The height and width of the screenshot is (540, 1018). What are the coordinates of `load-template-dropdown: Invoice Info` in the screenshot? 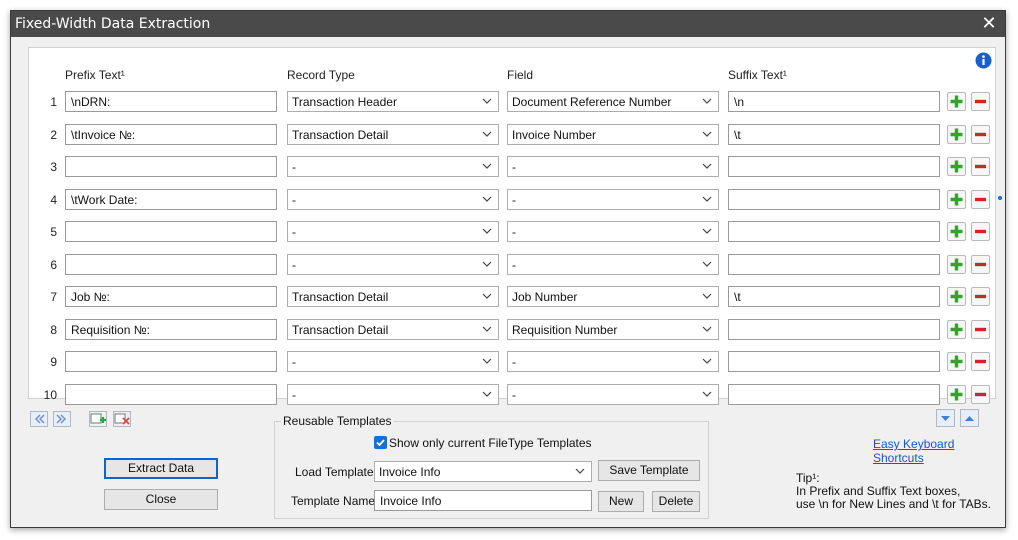 It's located at (483, 471).